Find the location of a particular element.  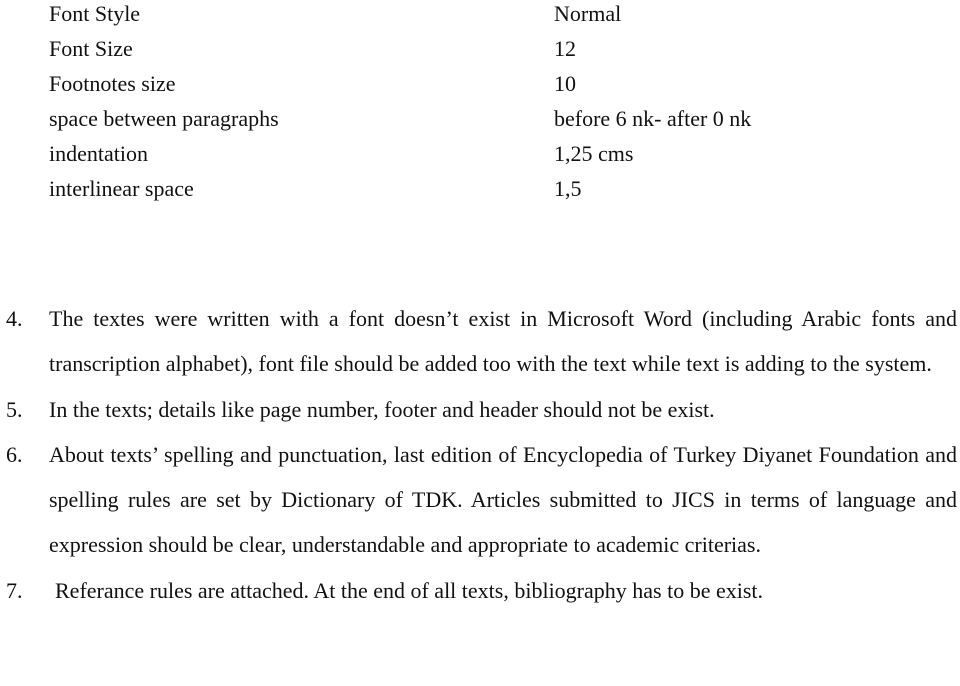

list-item-number: 4. is located at coordinates (14, 318).